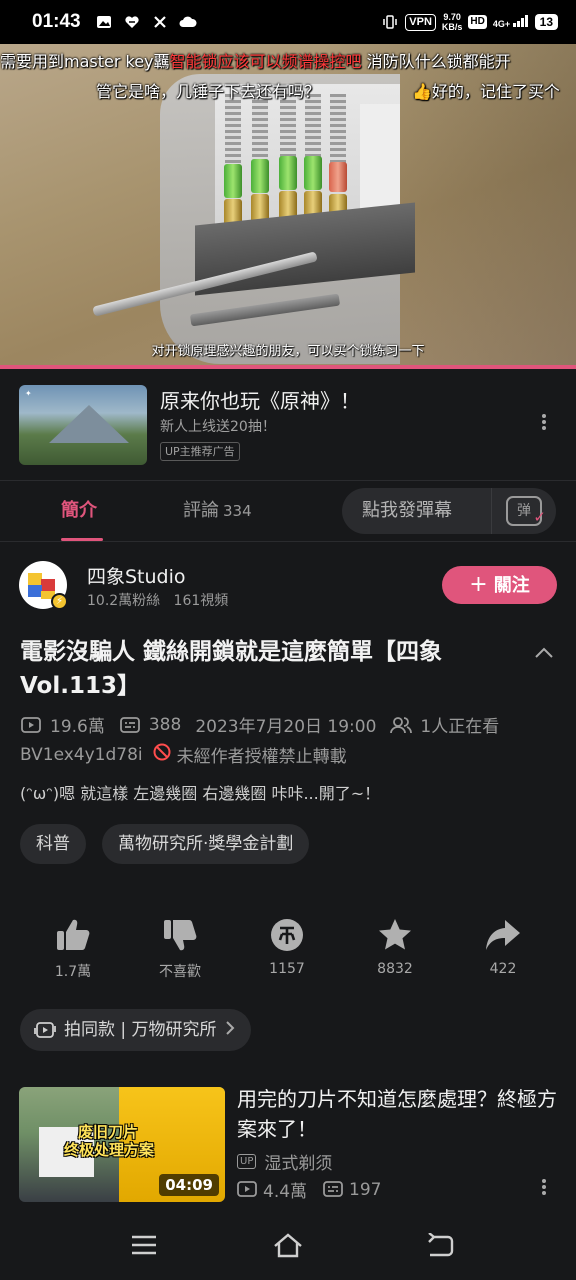 The width and height of the screenshot is (576, 1280). What do you see at coordinates (200, 793) in the screenshot?
I see `video-description: (ᵔωᵔ)嗯 就這樣 左邊幾圈 右邊幾圈 咔咔...開了~！` at bounding box center [200, 793].